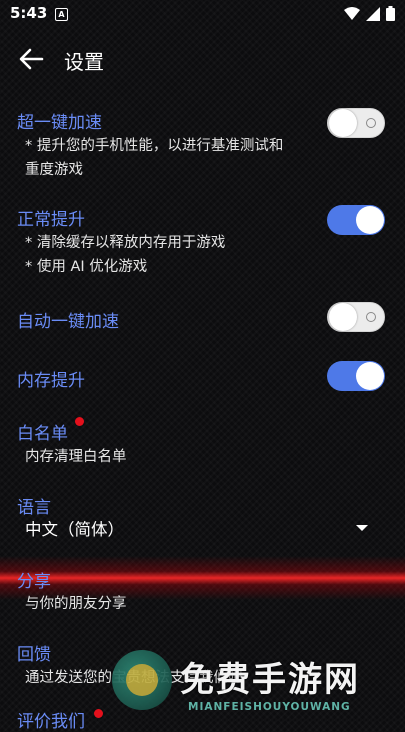 This screenshot has width=405, height=732. I want to click on pref-title: 分享, so click(34, 582).